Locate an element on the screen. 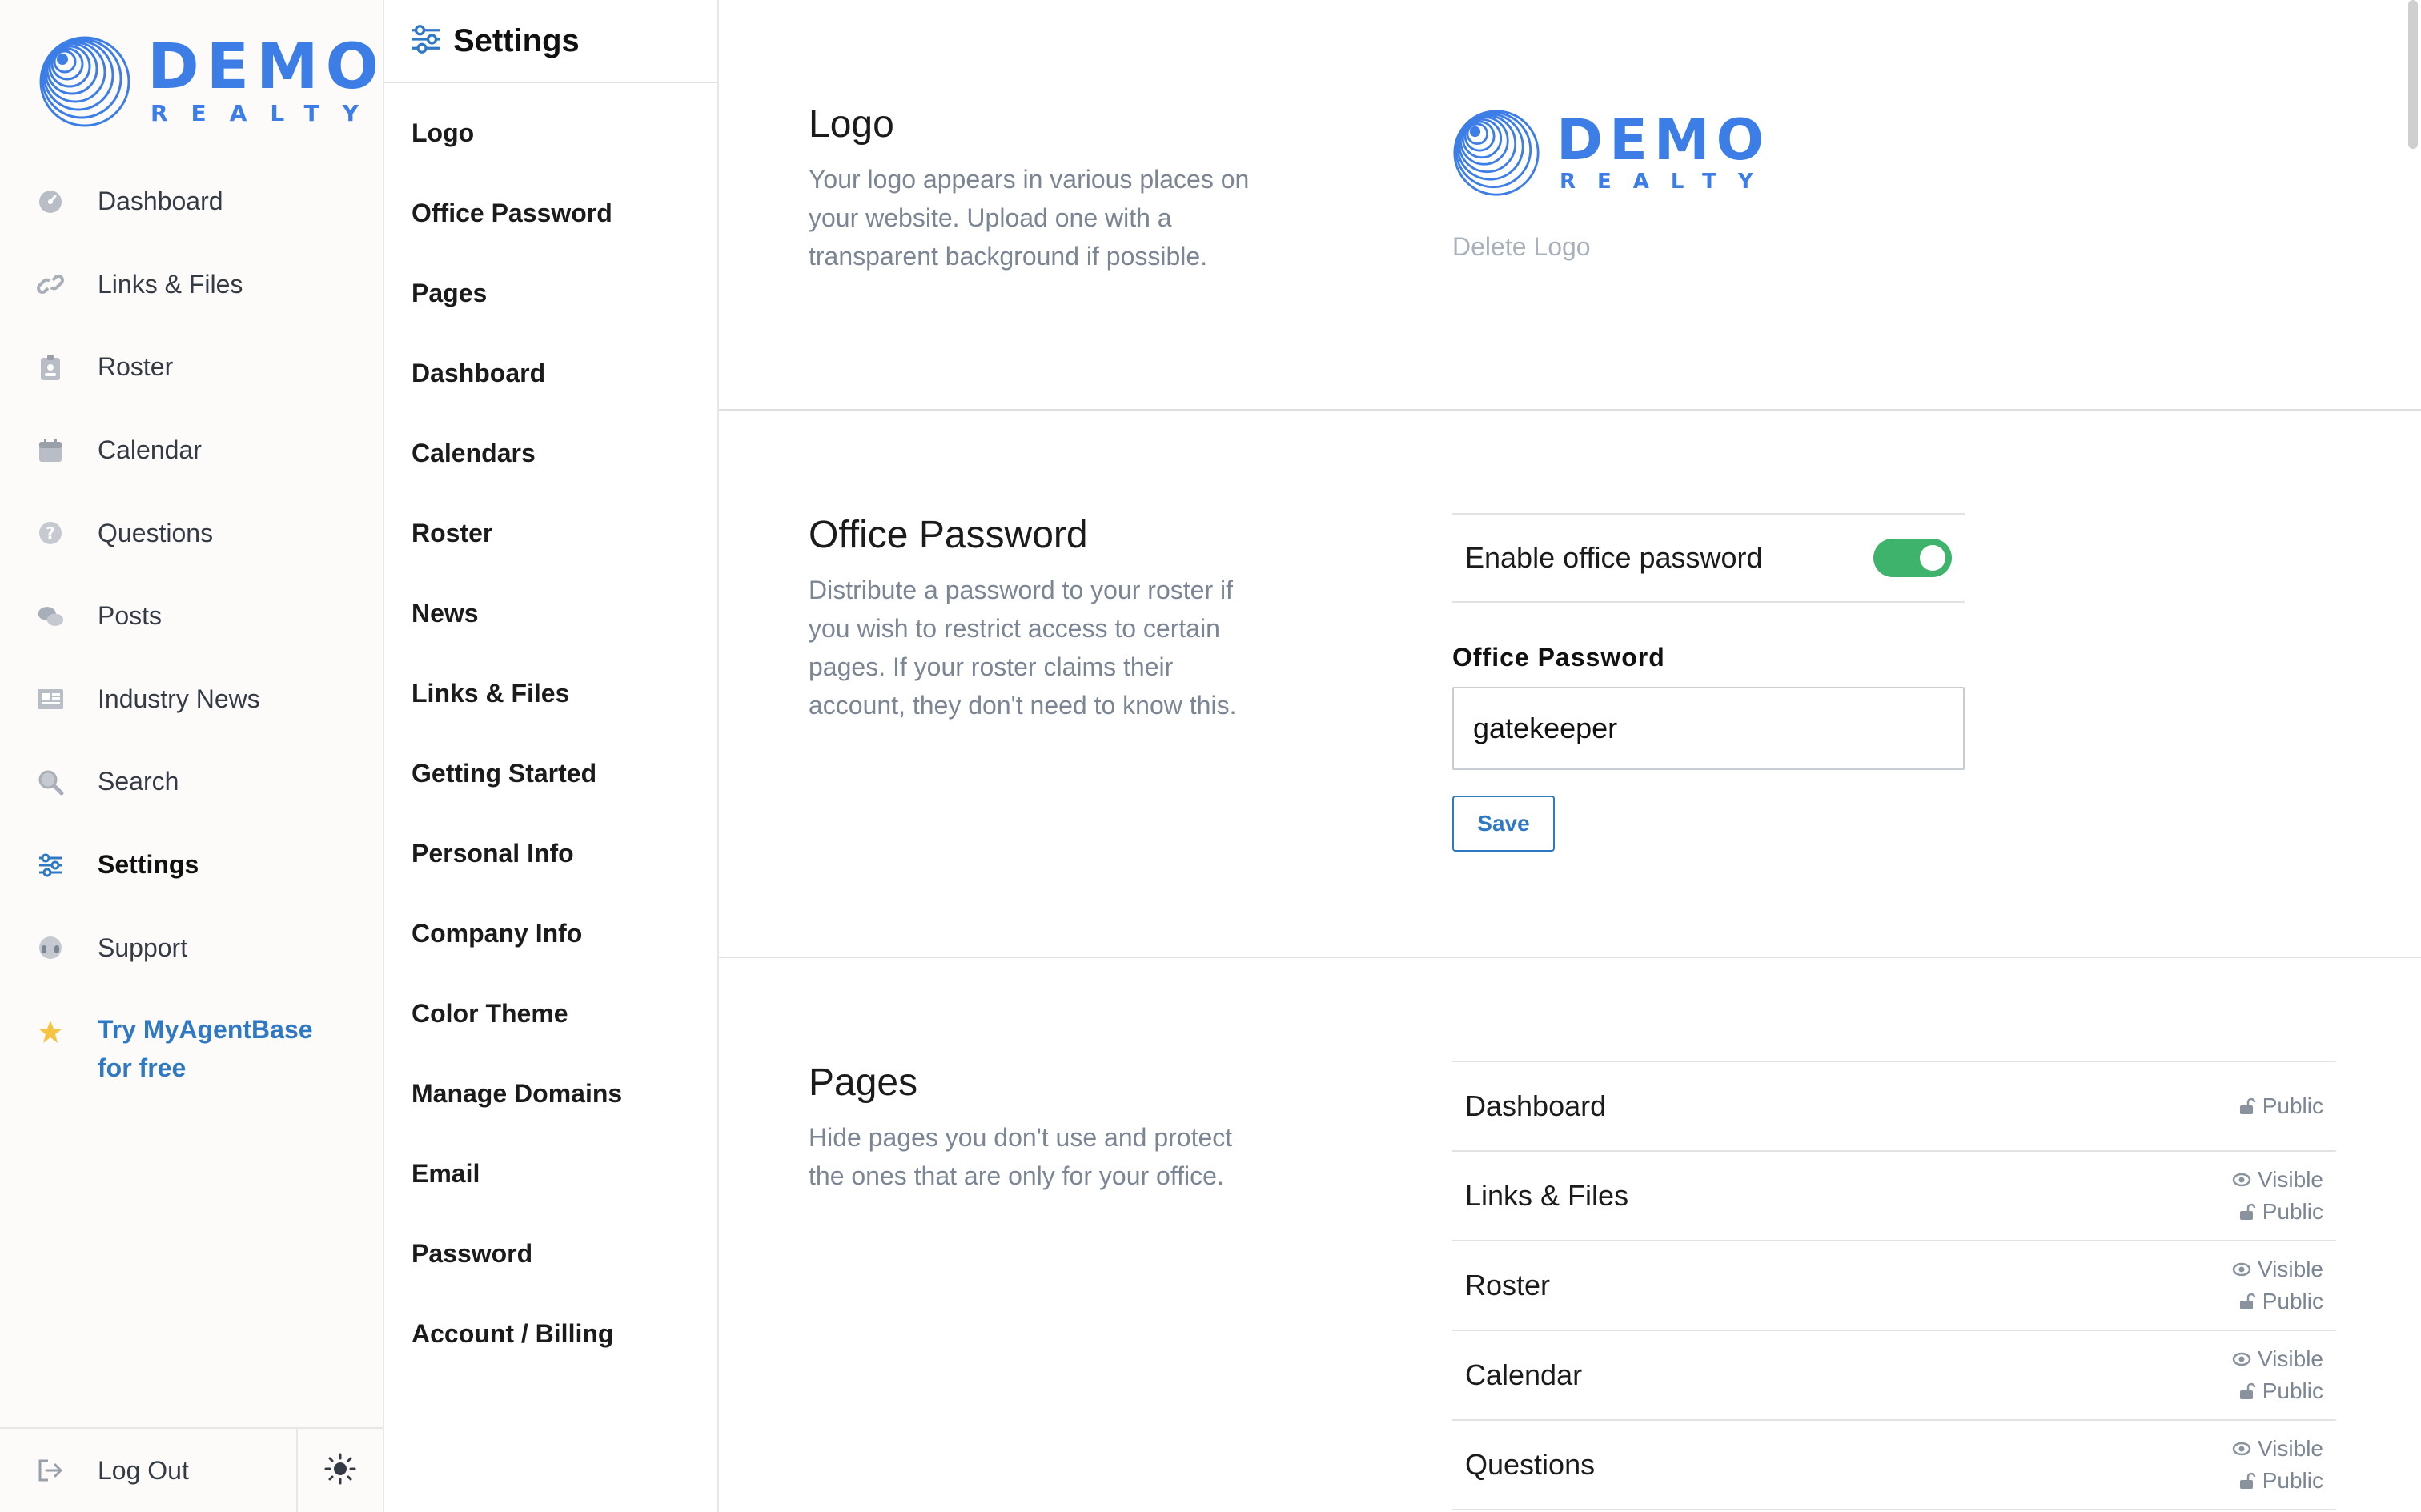 The height and width of the screenshot is (1512, 2421). brand-logo: DEMO REALTY is located at coordinates (212, 81).